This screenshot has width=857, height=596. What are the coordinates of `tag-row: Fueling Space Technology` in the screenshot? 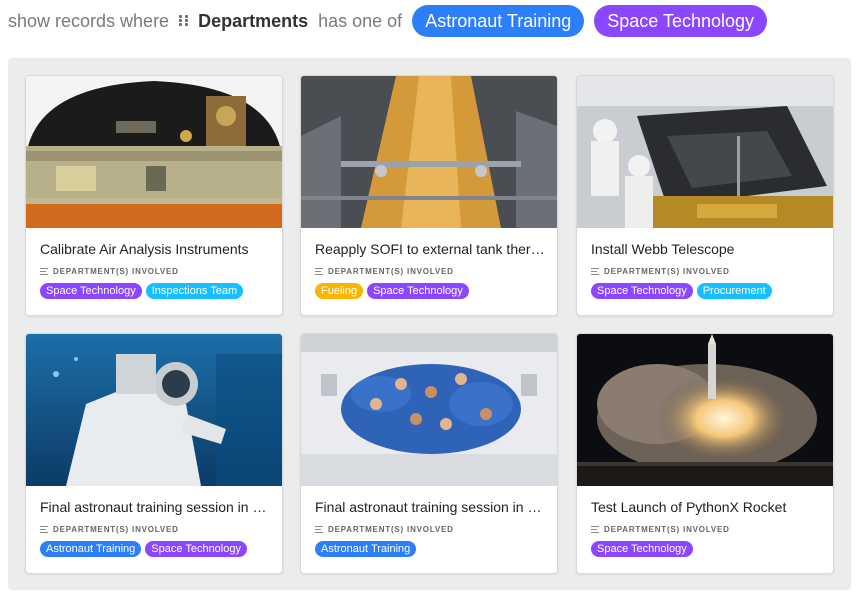 It's located at (392, 291).